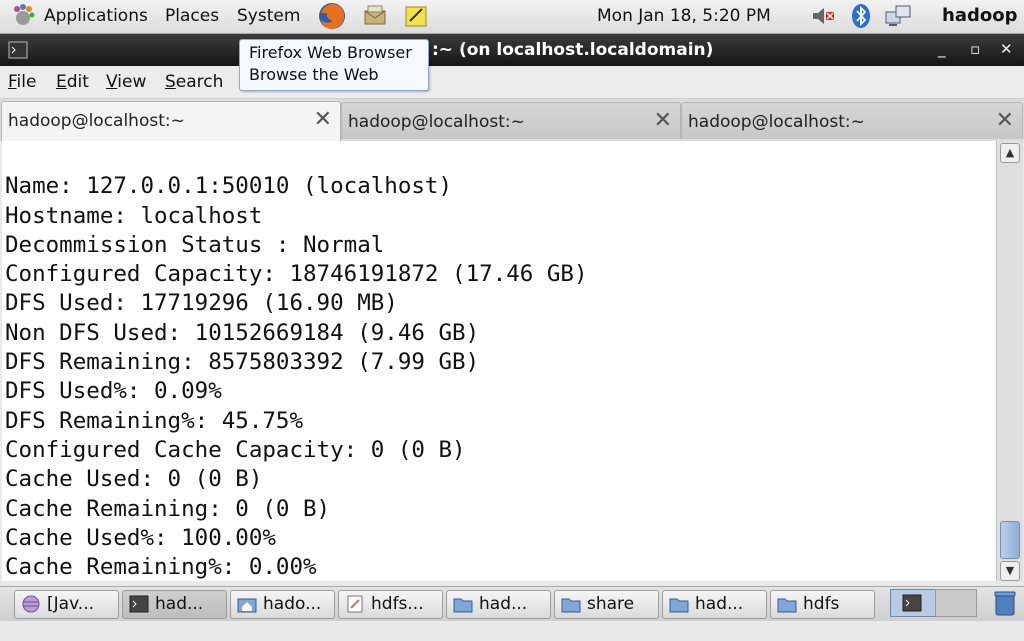 This screenshot has width=1024, height=641. Describe the element at coordinates (823, 16) in the screenshot. I see `volume-muted-icon` at that location.